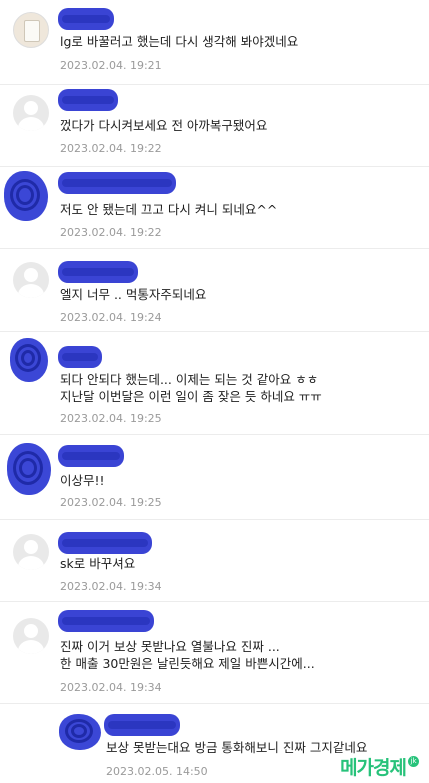  Describe the element at coordinates (413, 761) in the screenshot. I see `watermark-badge: jk` at that location.